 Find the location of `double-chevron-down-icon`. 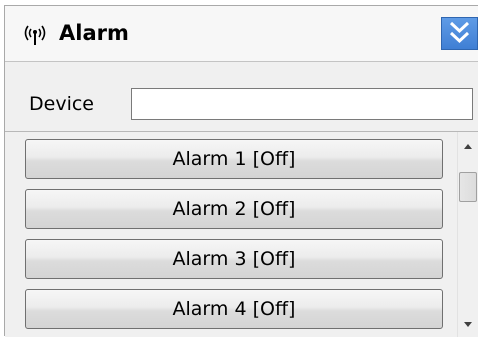

double-chevron-down-icon is located at coordinates (459, 33).